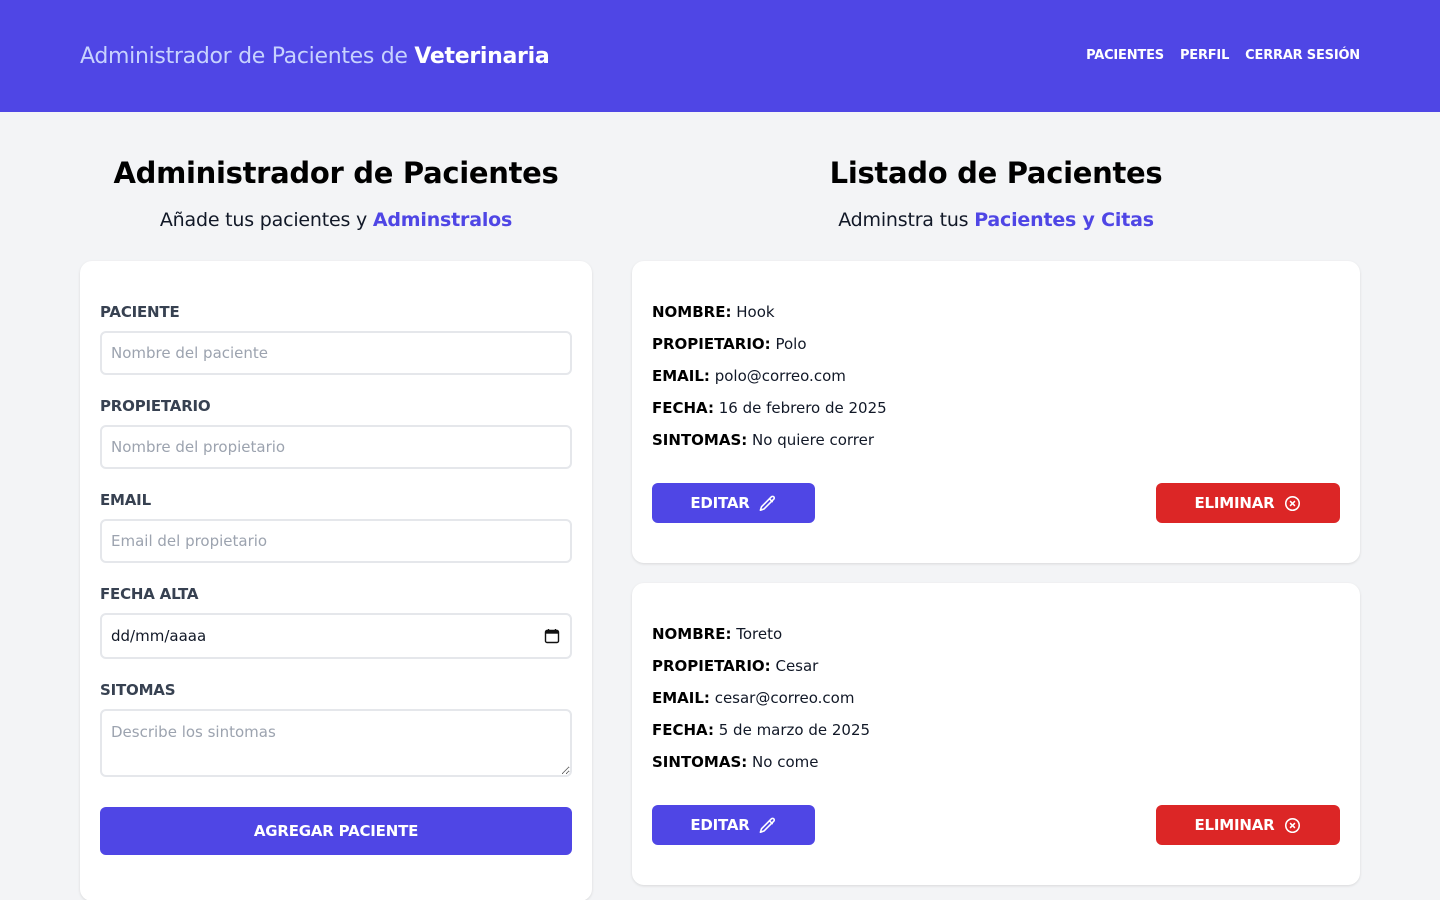 The height and width of the screenshot is (900, 1440). What do you see at coordinates (1204, 55) in the screenshot?
I see `nav-perfil: PERFIL` at bounding box center [1204, 55].